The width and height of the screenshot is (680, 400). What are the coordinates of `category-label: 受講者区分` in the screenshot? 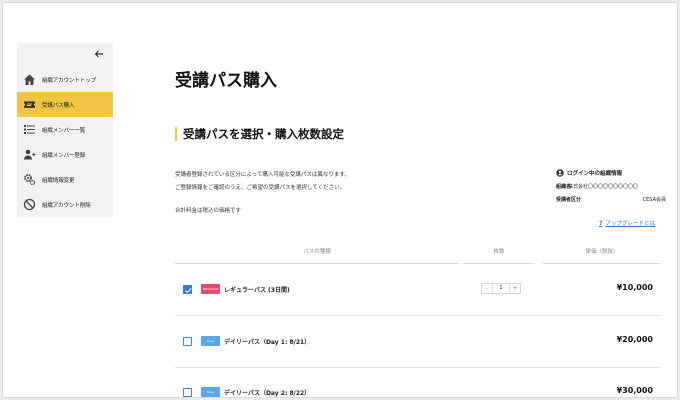 It's located at (569, 200).